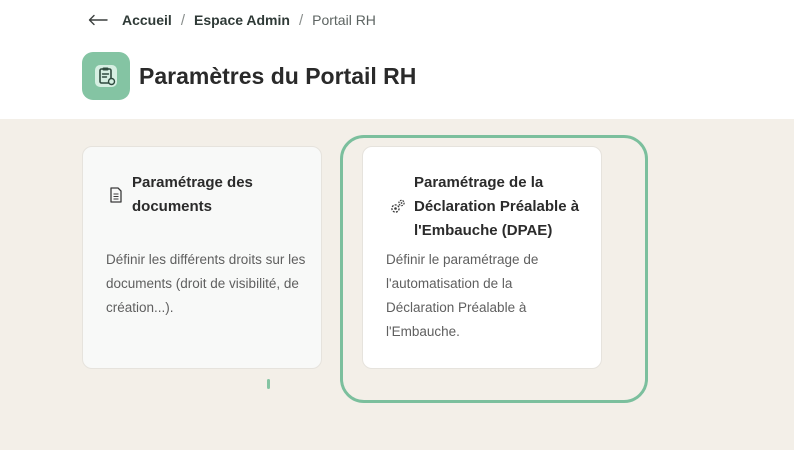  What do you see at coordinates (398, 207) in the screenshot?
I see `gears-icon` at bounding box center [398, 207].